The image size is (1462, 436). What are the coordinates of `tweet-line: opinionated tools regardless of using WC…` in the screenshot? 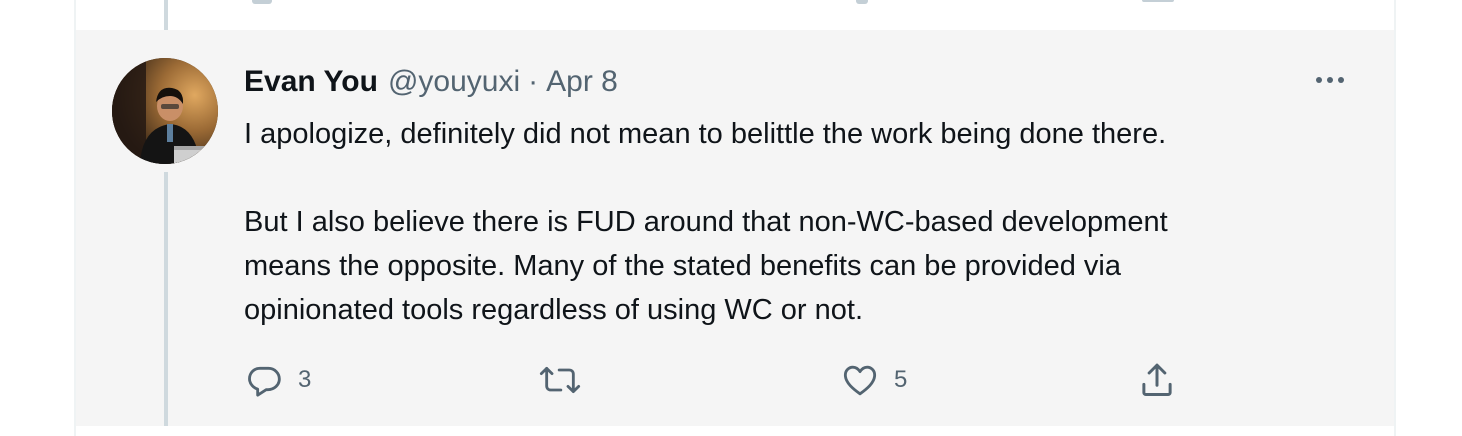 It's located at (554, 310).